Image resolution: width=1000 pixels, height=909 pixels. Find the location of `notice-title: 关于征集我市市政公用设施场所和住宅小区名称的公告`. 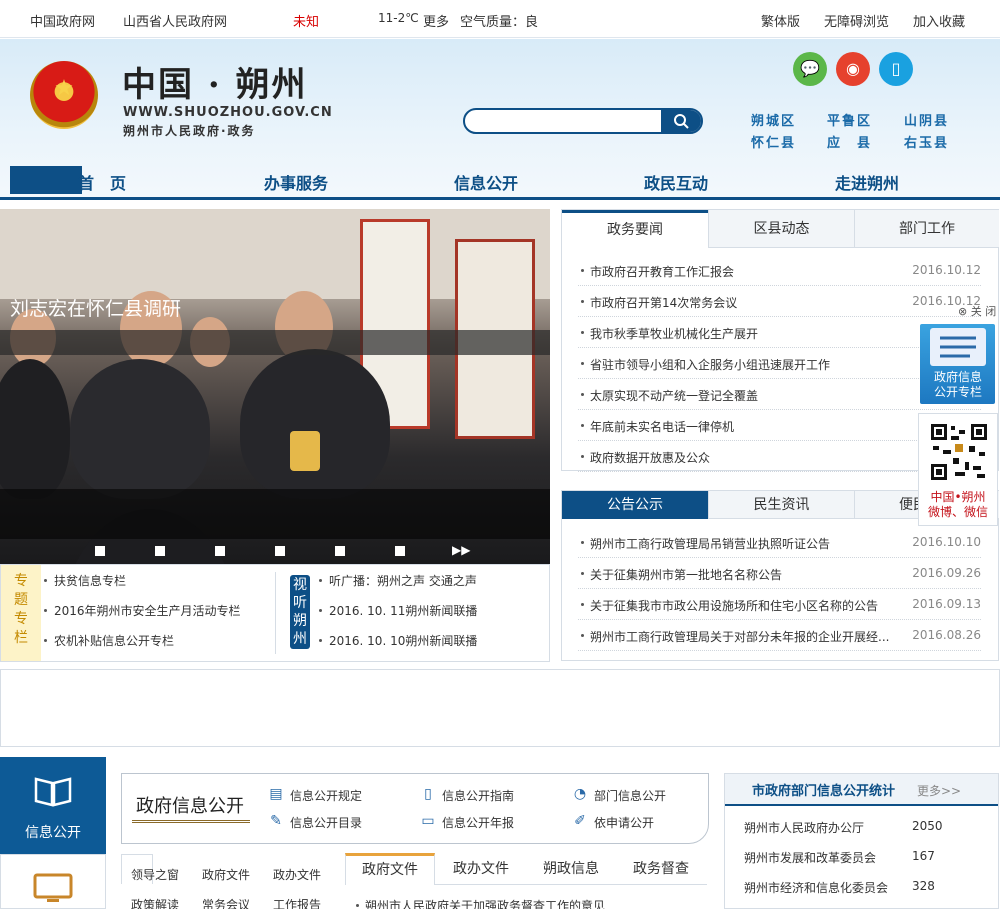

notice-title: 关于征集我市市政公用设施场所和住宅小区名称的公告 is located at coordinates (734, 605).